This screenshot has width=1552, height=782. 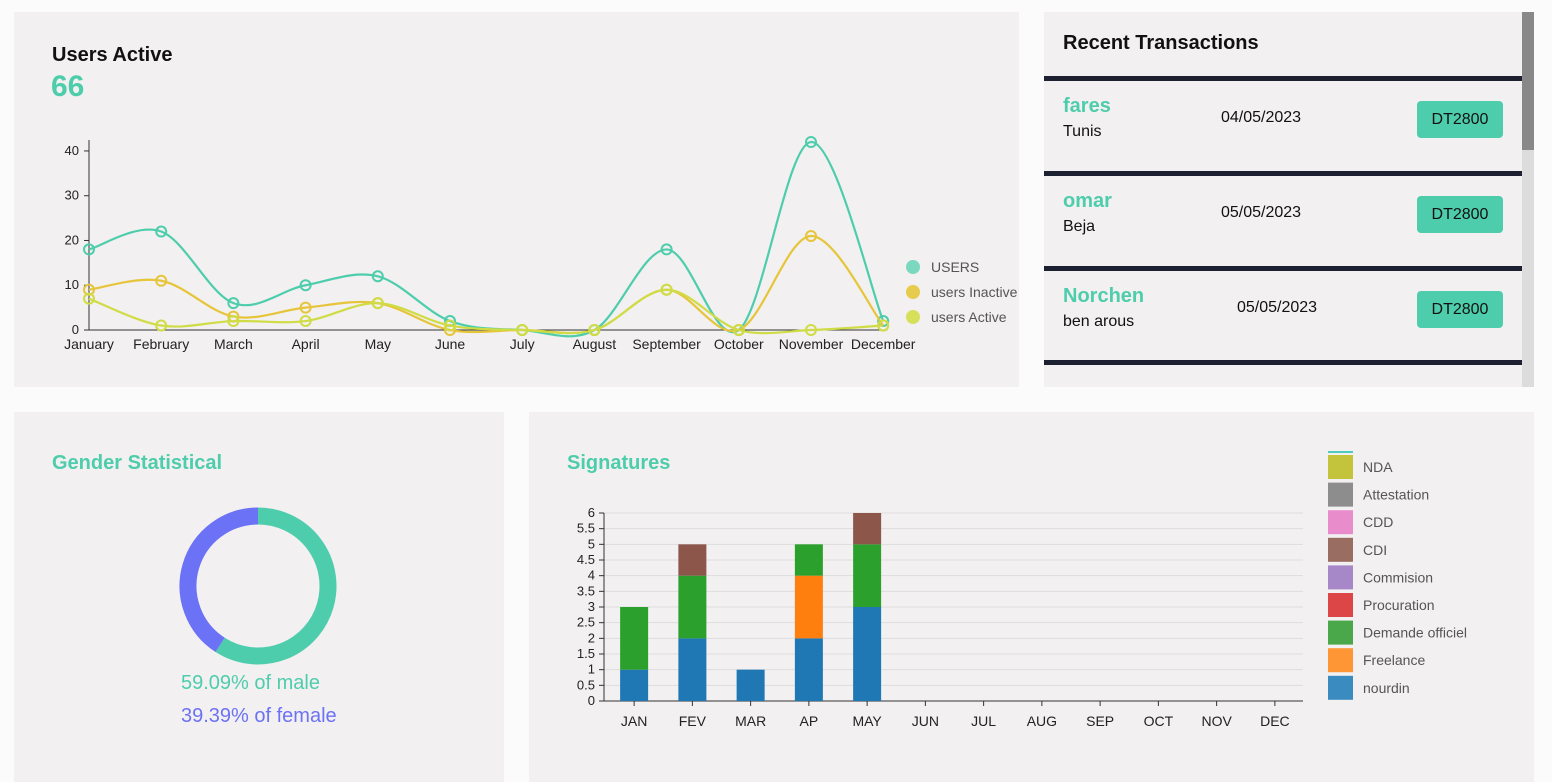 What do you see at coordinates (1082, 131) in the screenshot?
I see `transaction-city: Tunis` at bounding box center [1082, 131].